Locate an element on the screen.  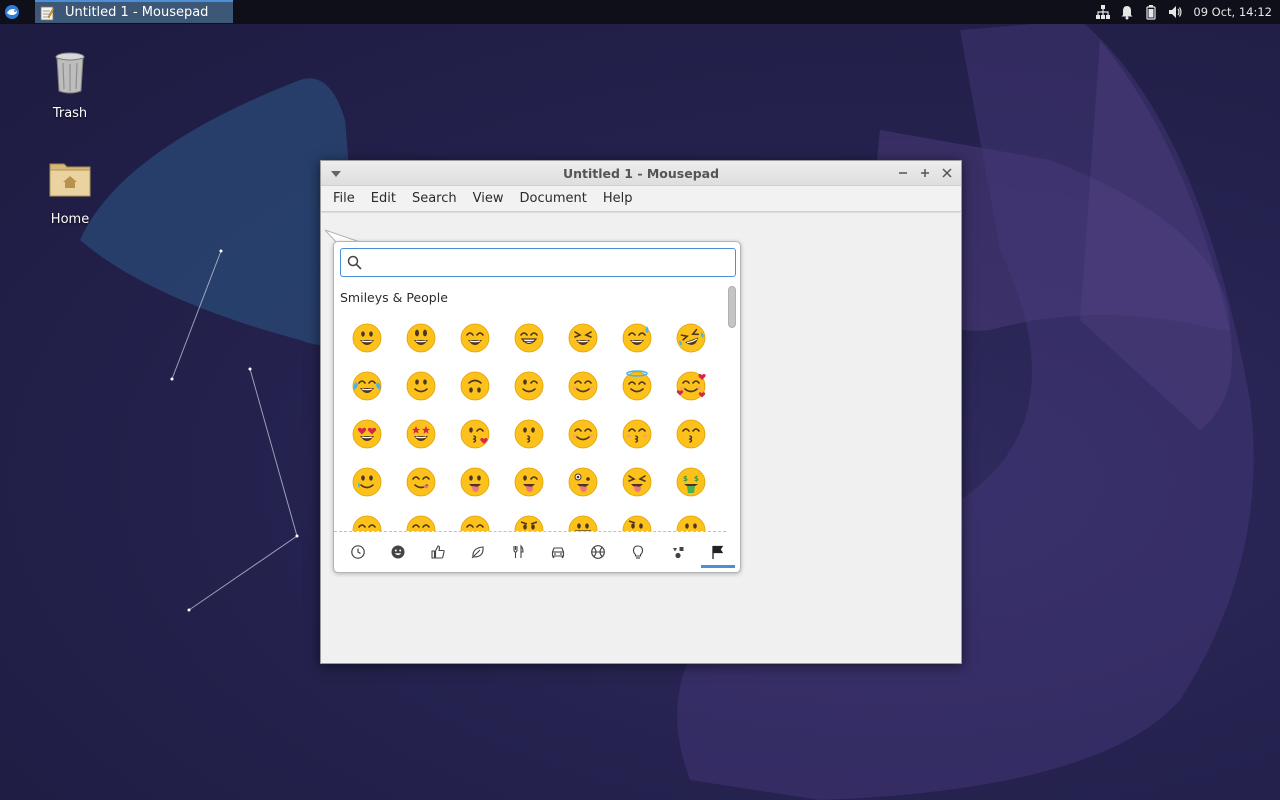
emoji-category-bar is located at coordinates (538, 552).